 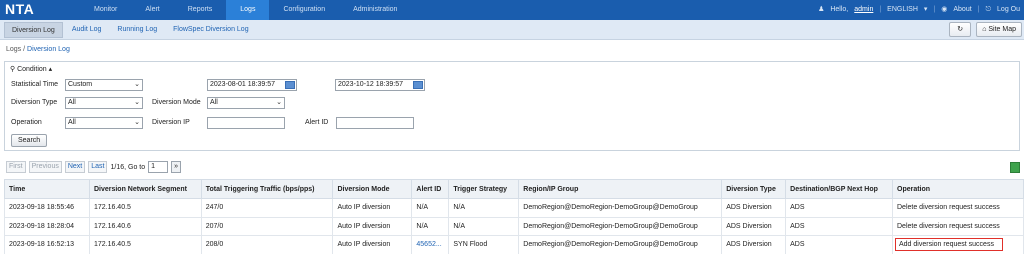 I want to click on tab-running-log: Running Log, so click(x=137, y=30).